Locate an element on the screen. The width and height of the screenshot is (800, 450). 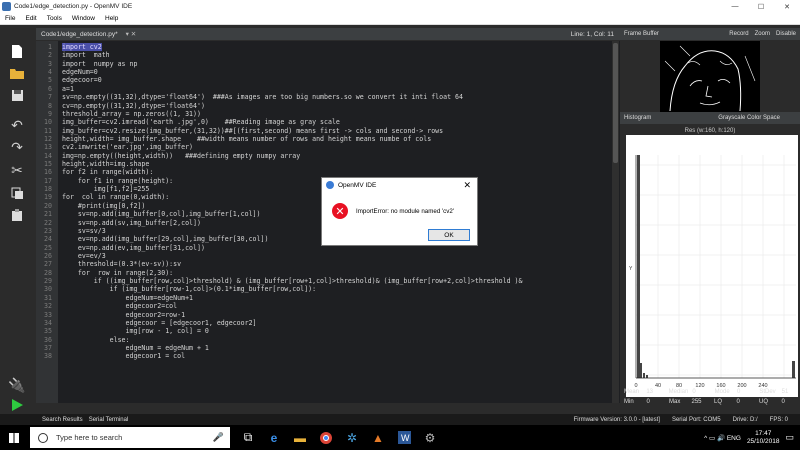
code-text: threshold_array = np.zeros((1, 31)) is located at coordinates (128, 114).